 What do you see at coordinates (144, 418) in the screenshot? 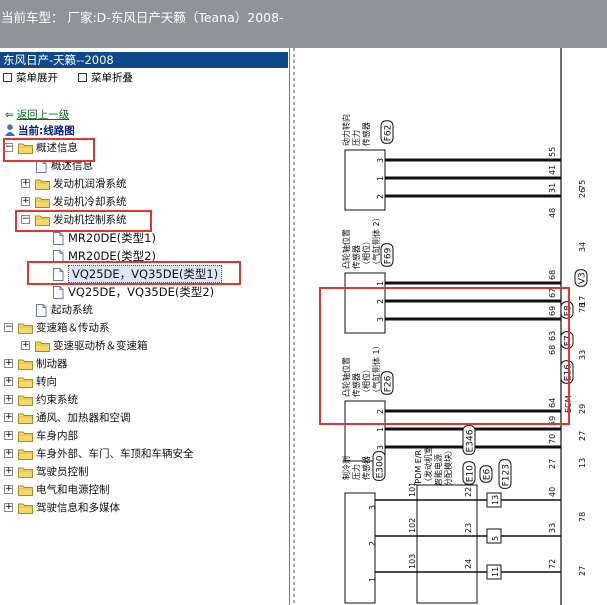
I see `tree-item: + 通风、加热器和空调` at bounding box center [144, 418].